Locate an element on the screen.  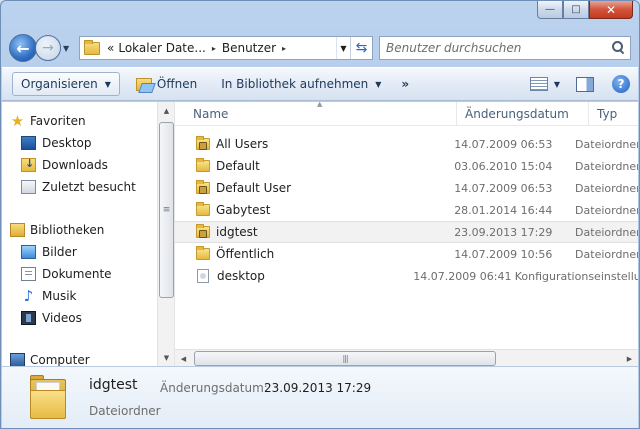
file-name-cell: idgtest is located at coordinates (310, 231).